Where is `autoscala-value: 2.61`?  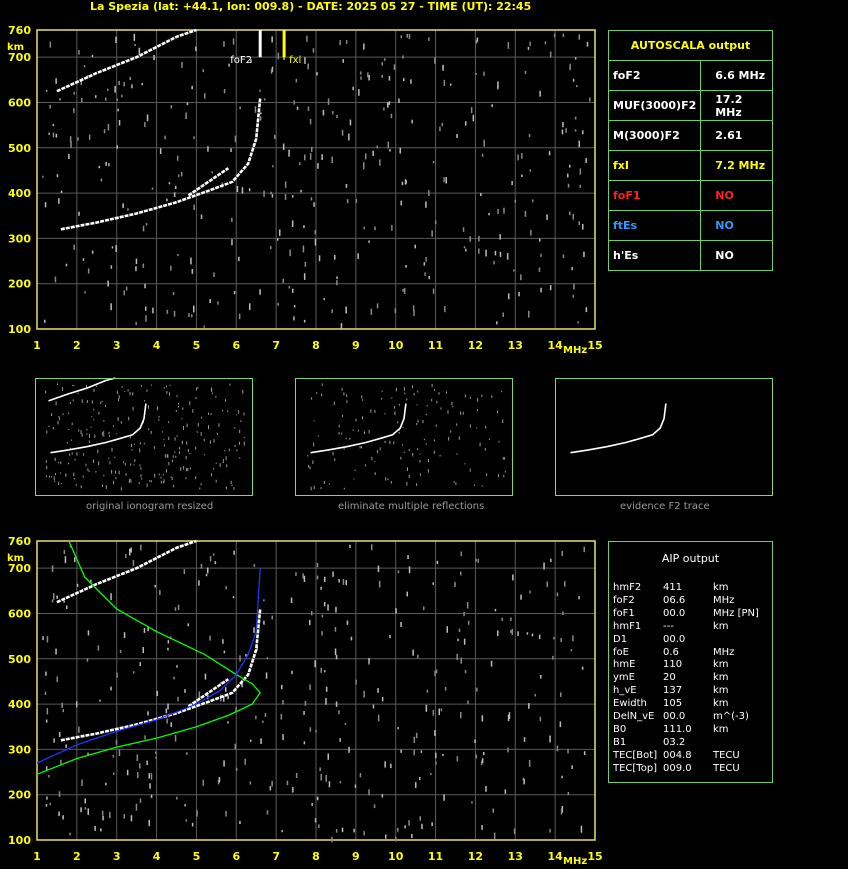
autoscala-value: 2.61 is located at coordinates (736, 135).